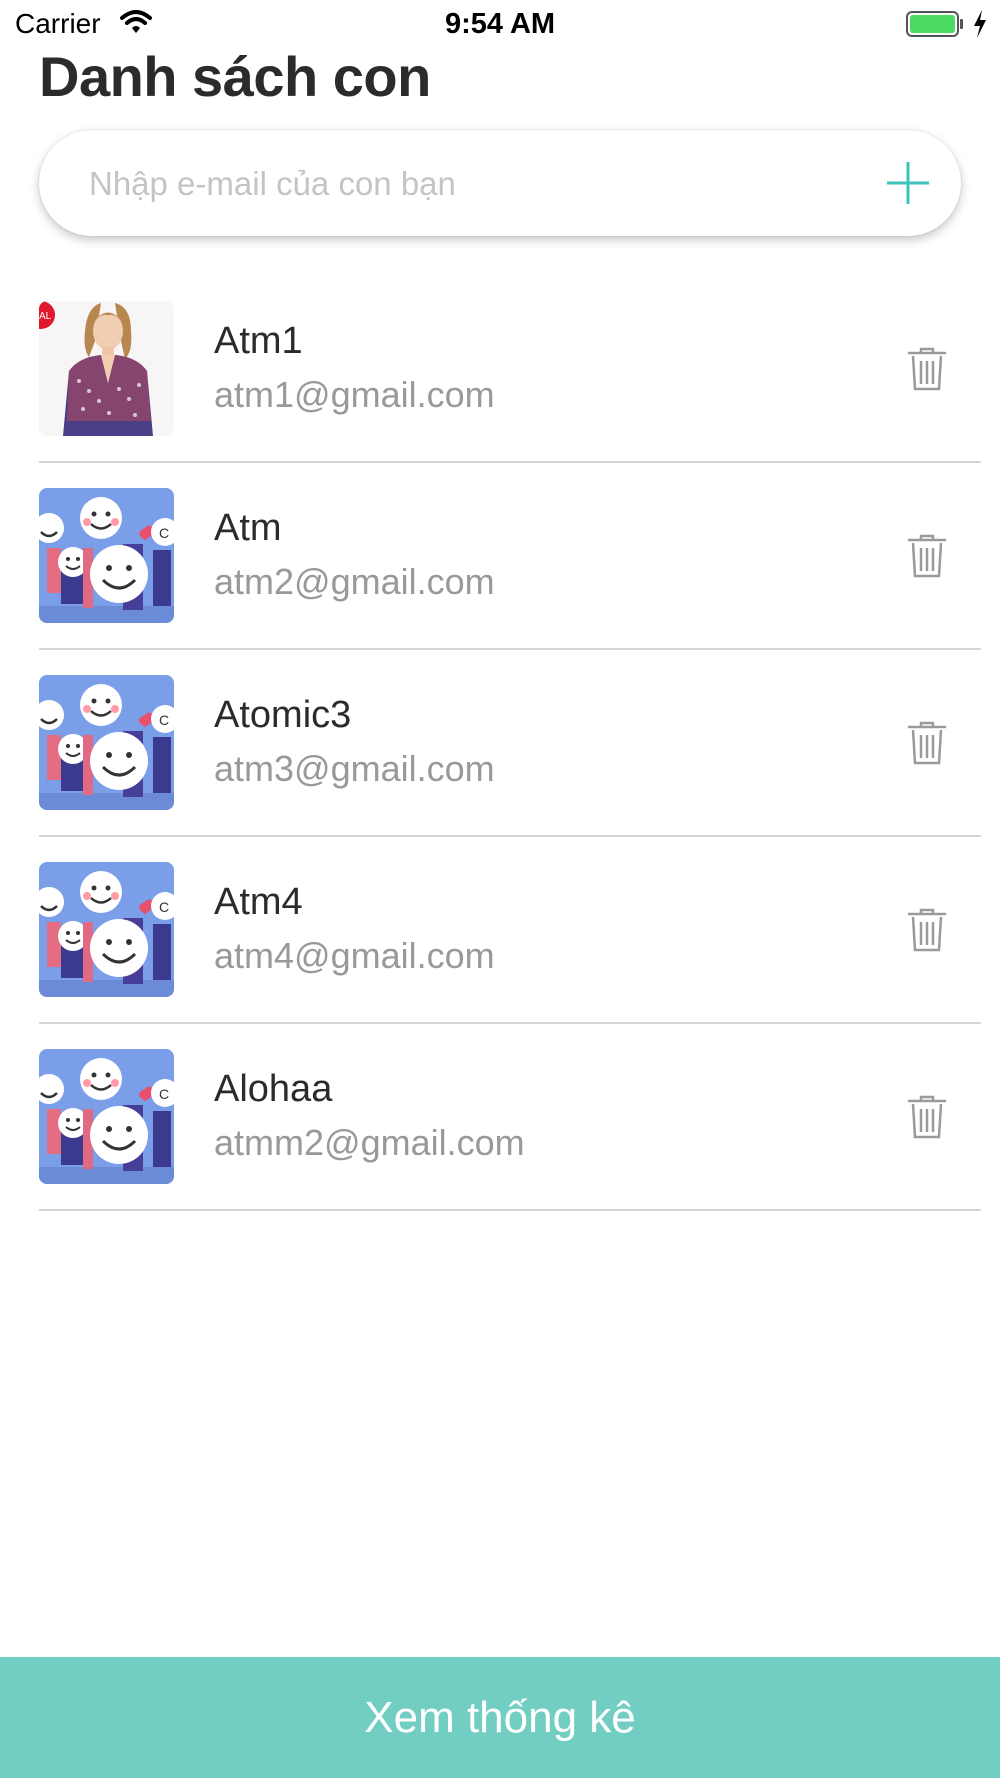 This screenshot has height=1778, width=1000. What do you see at coordinates (354, 768) in the screenshot?
I see `child-email: atm3@gmail.com` at bounding box center [354, 768].